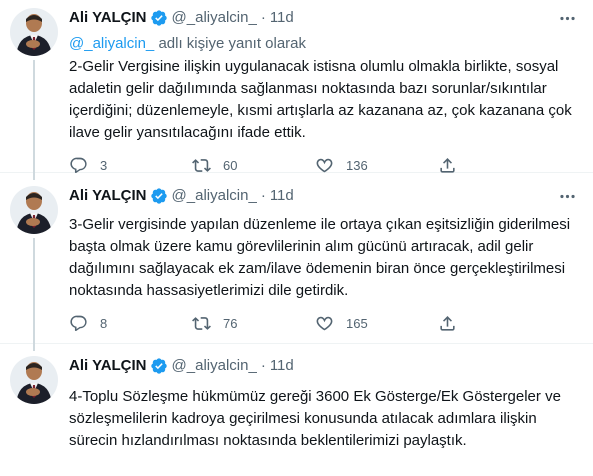  What do you see at coordinates (376, 323) in the screenshot?
I see `like-button: 165` at bounding box center [376, 323].